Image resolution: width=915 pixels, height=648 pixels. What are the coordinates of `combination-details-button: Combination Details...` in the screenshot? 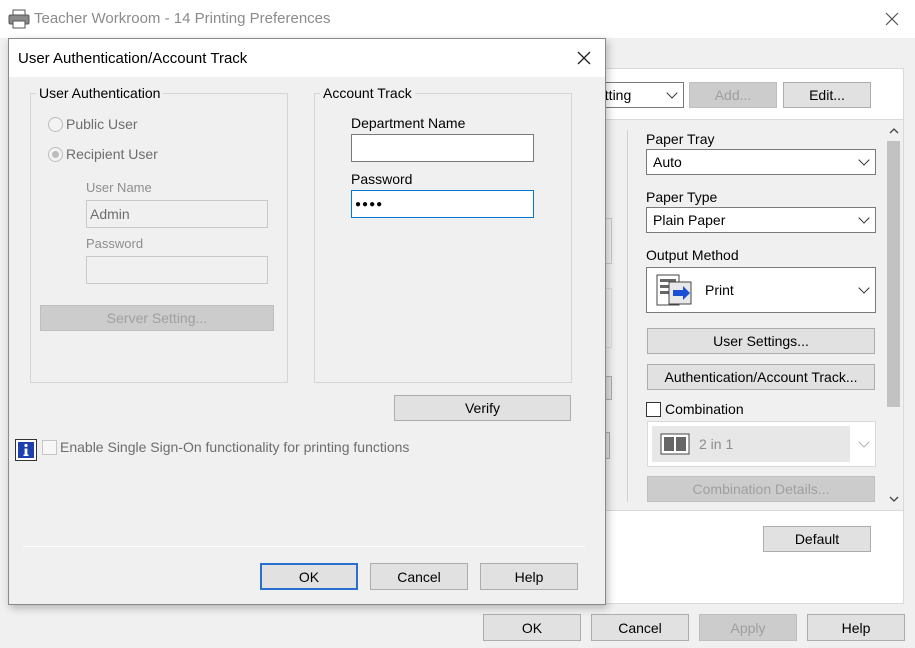 It's located at (761, 489).